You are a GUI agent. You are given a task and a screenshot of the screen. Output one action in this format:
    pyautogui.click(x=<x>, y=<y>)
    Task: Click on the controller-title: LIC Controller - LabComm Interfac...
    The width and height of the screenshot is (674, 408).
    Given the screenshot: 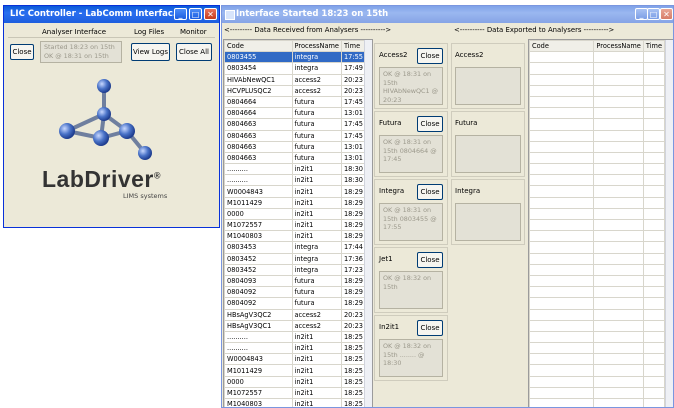 What is the action you would take?
    pyautogui.click(x=96, y=14)
    